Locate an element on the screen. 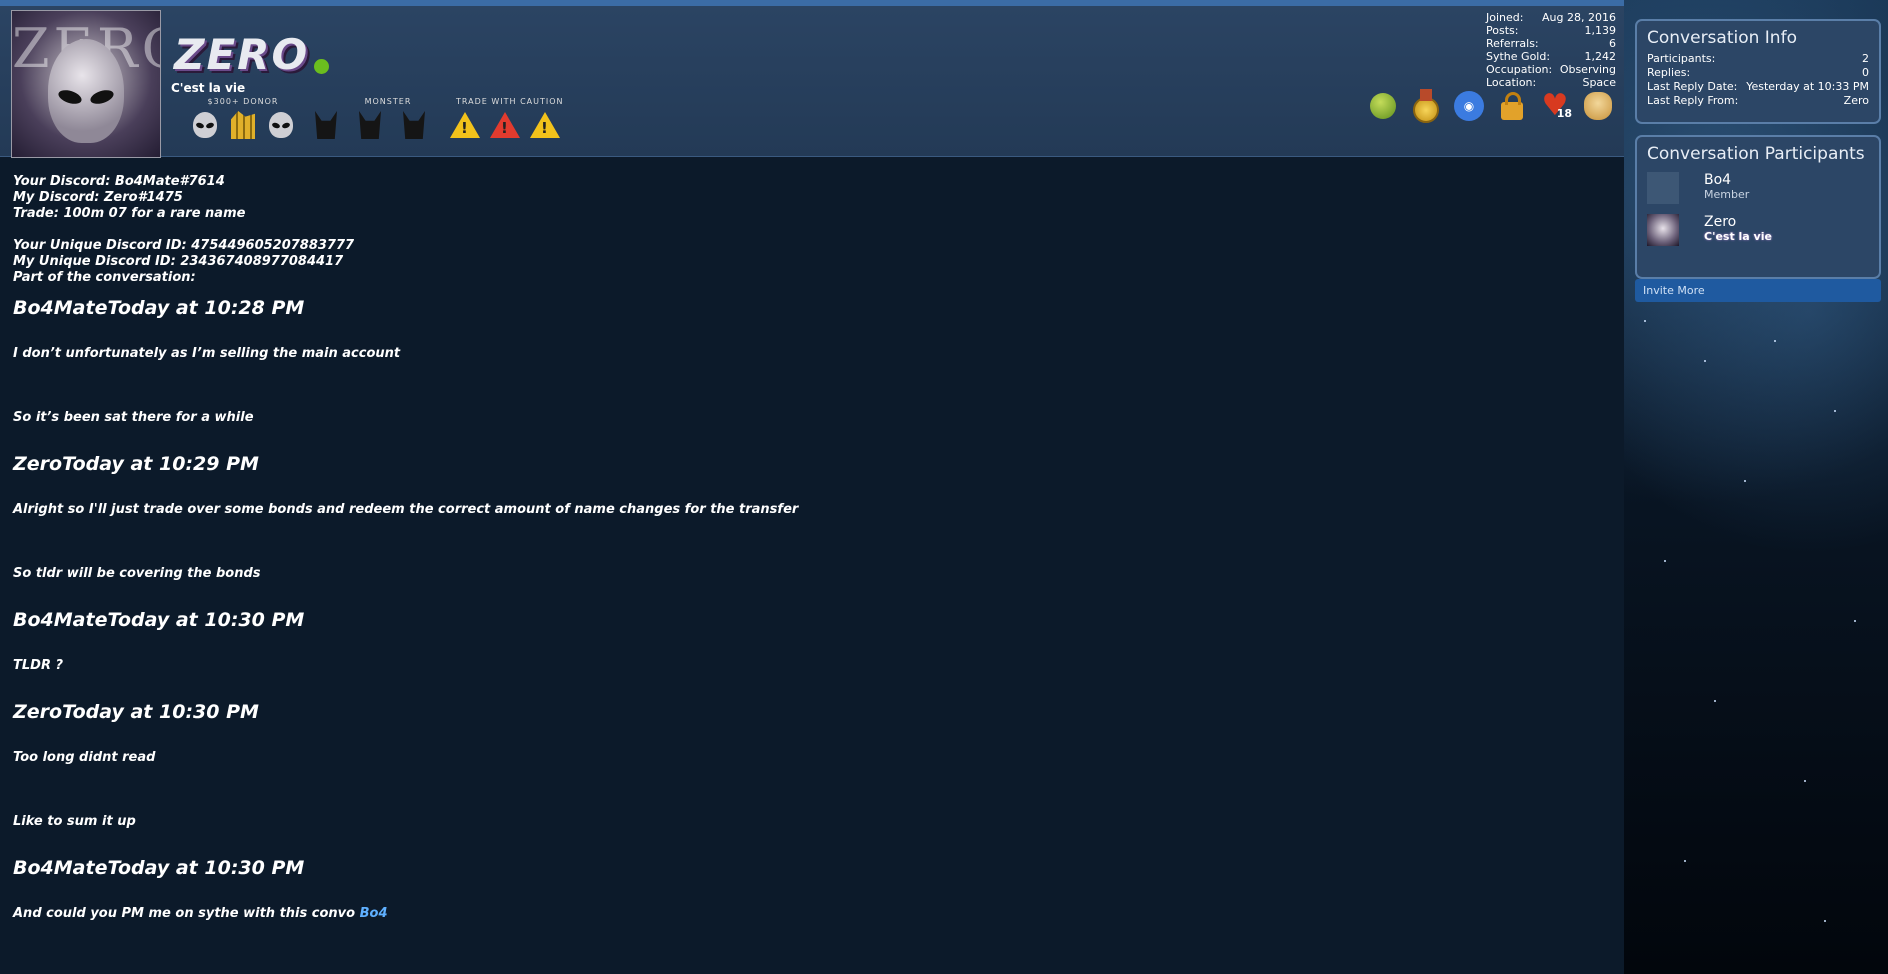 Image resolution: width=1888 pixels, height=974 pixels. author-avatar: ZERO is located at coordinates (86, 84).